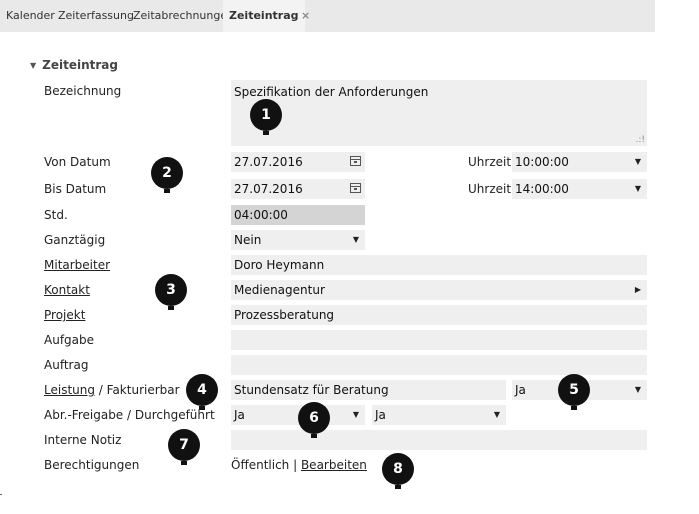 This screenshot has height=514, width=699. I want to click on link-leistung: Leistung, so click(69, 390).